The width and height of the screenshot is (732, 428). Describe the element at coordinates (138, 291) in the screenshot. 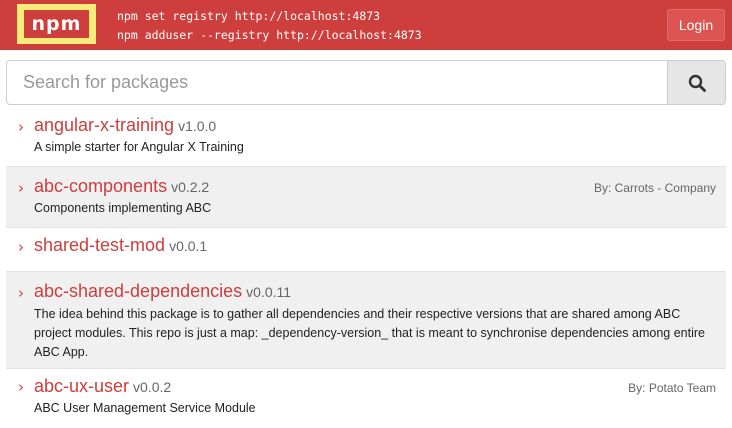

I see `package-name-link: abc-shared-dependencies` at that location.